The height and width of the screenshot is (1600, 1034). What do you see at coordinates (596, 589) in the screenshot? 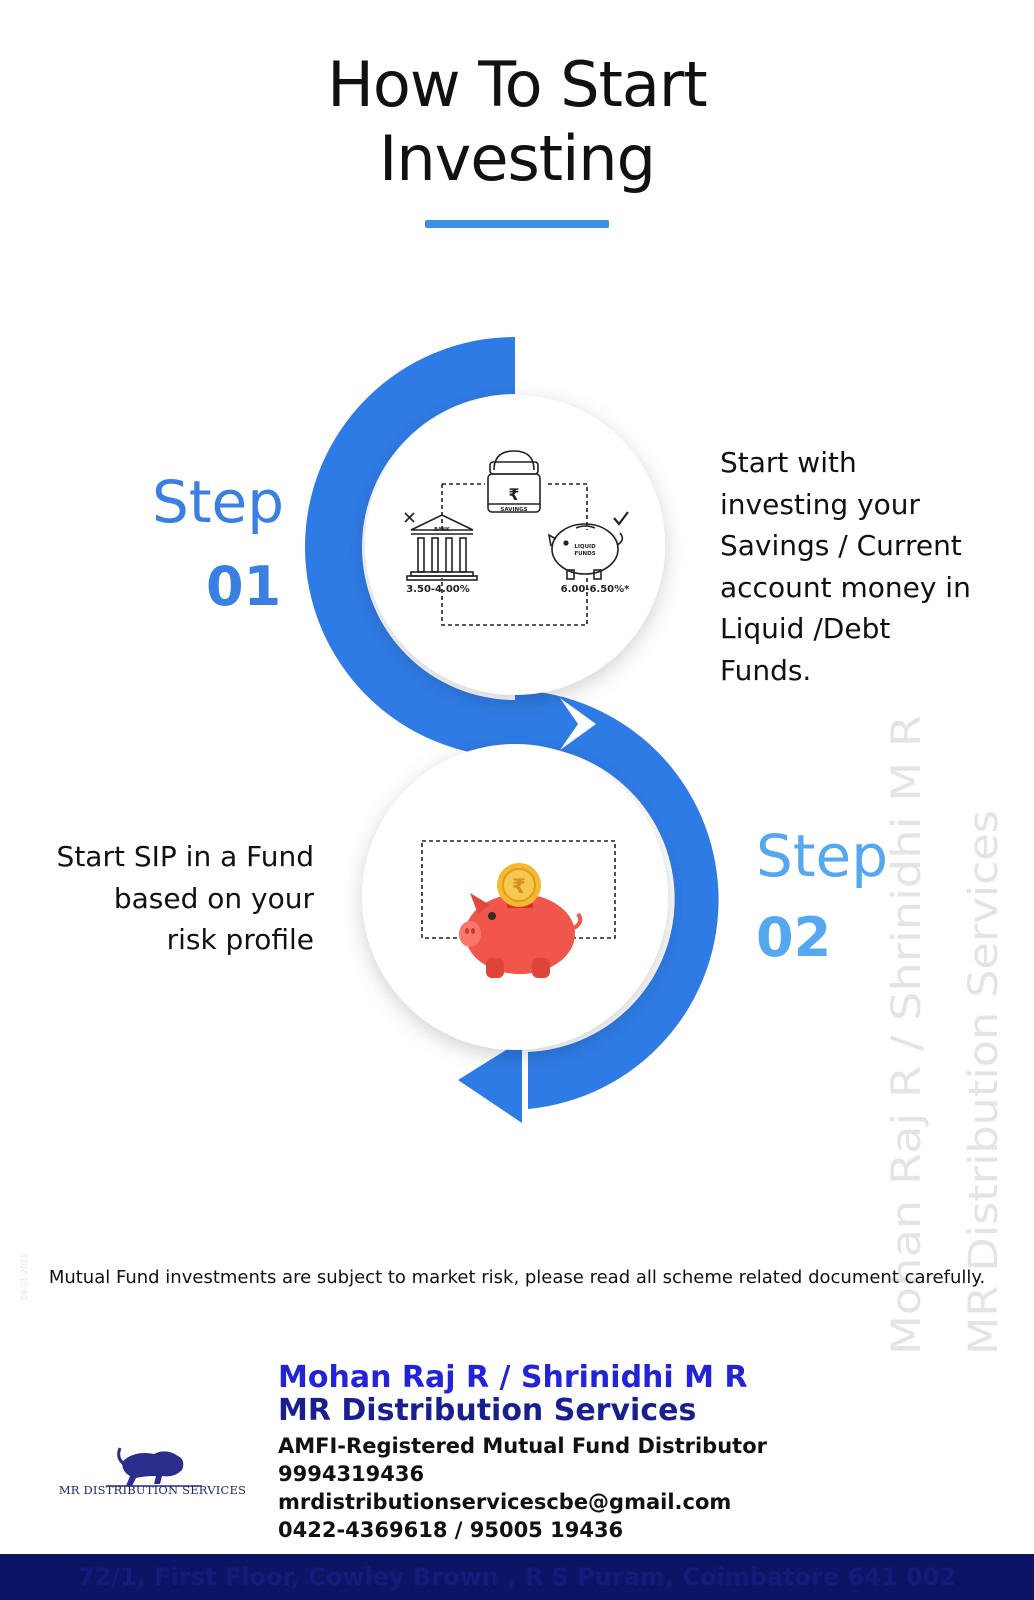
I see `liquid-rate: 6.00-6.50%*` at bounding box center [596, 589].